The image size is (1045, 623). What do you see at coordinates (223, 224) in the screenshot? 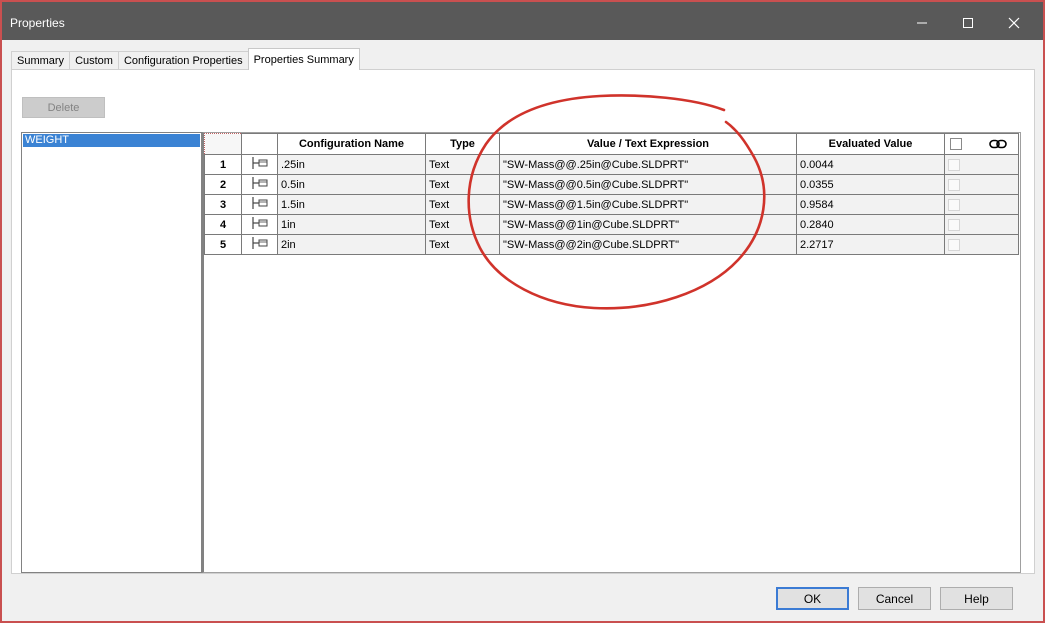
I see `row-number: 4` at bounding box center [223, 224].